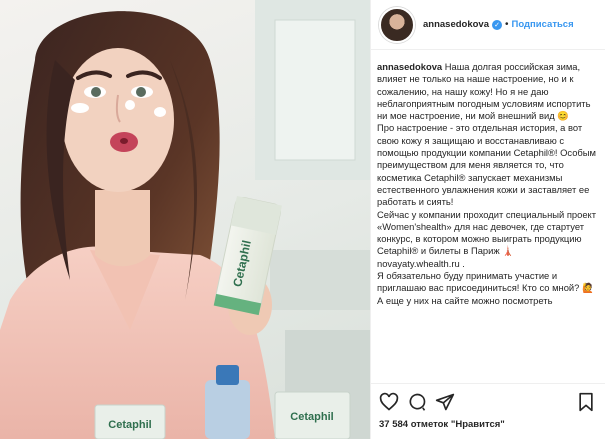 This screenshot has width=605, height=440. I want to click on post-actions: 37 584 отметок "Нравится", so click(488, 411).